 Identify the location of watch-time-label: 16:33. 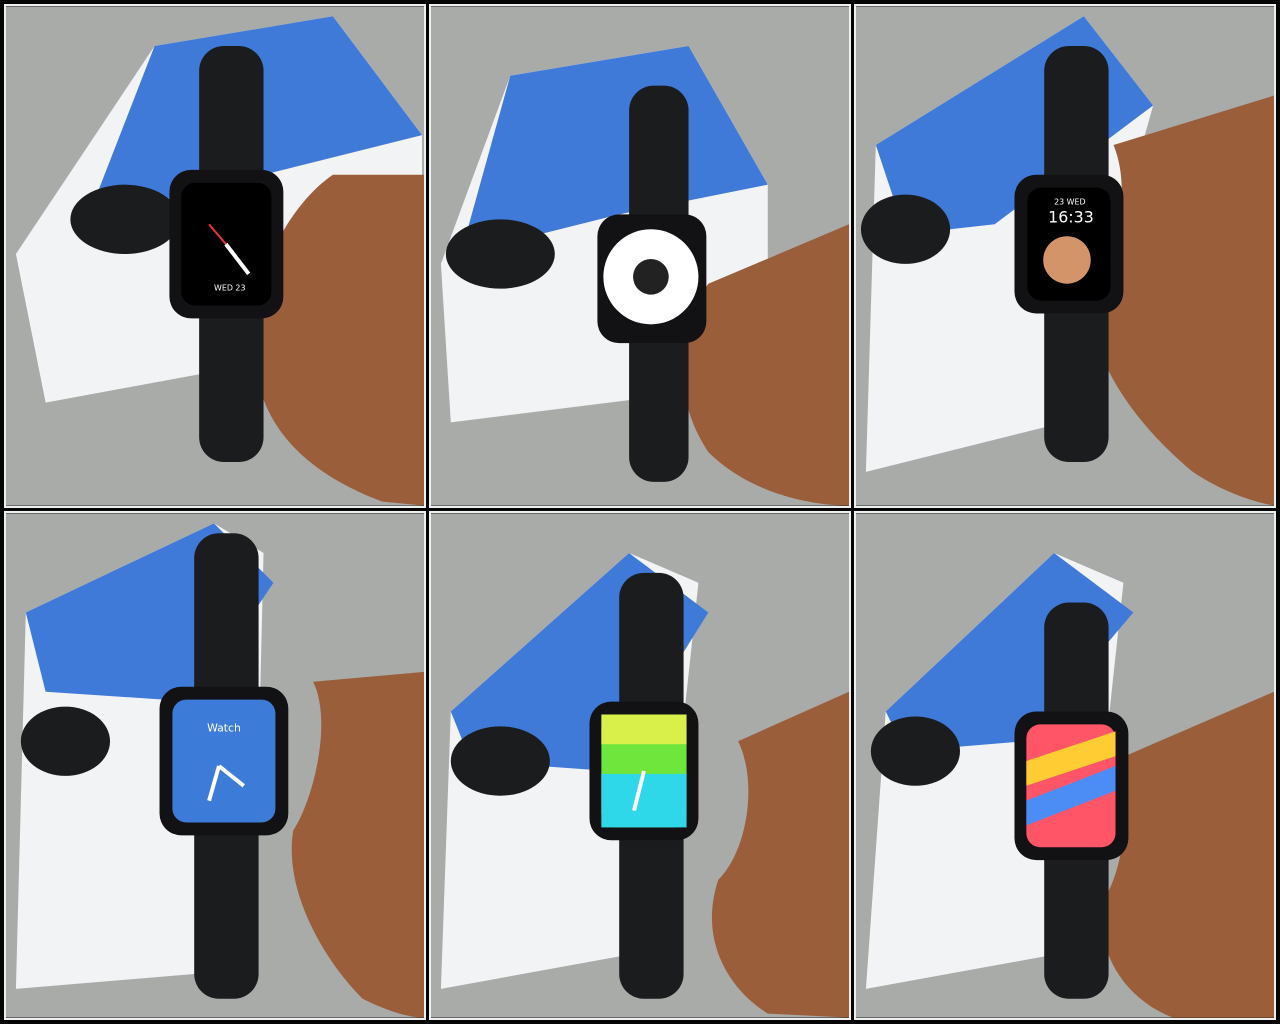
(1071, 216).